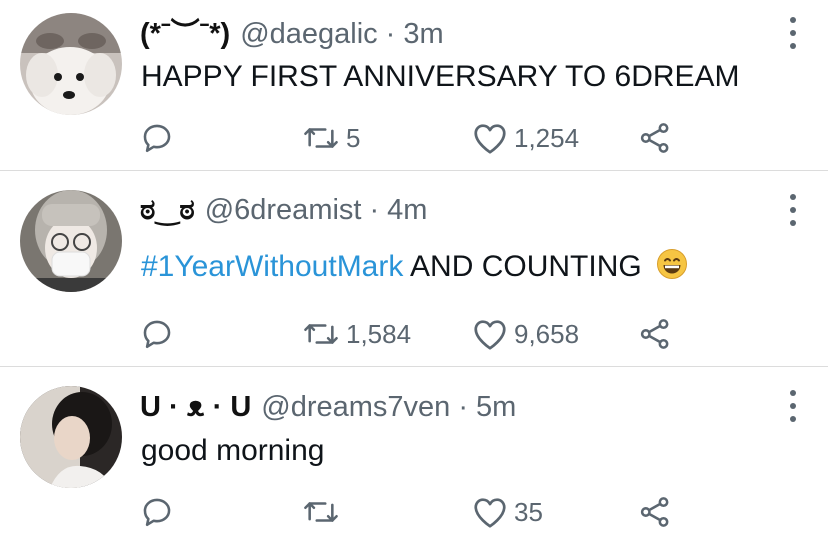 The height and width of the screenshot is (540, 828). Describe the element at coordinates (308, 34) in the screenshot. I see `user-handle: @daegalic` at that location.